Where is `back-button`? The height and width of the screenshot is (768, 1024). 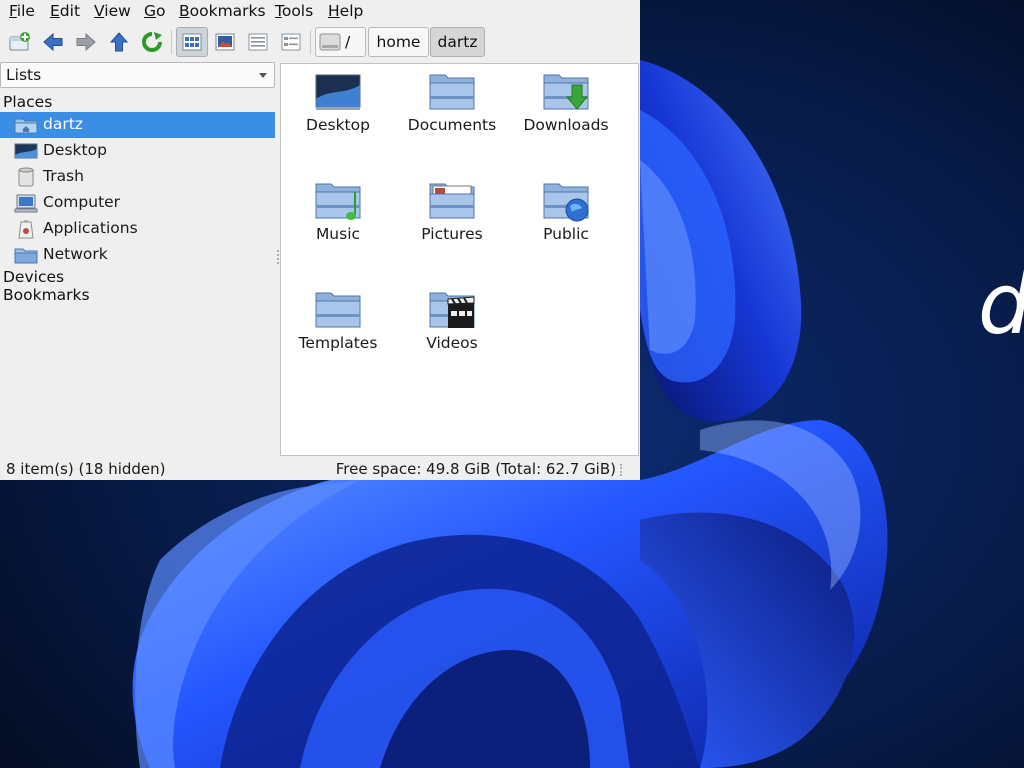 back-button is located at coordinates (53, 42).